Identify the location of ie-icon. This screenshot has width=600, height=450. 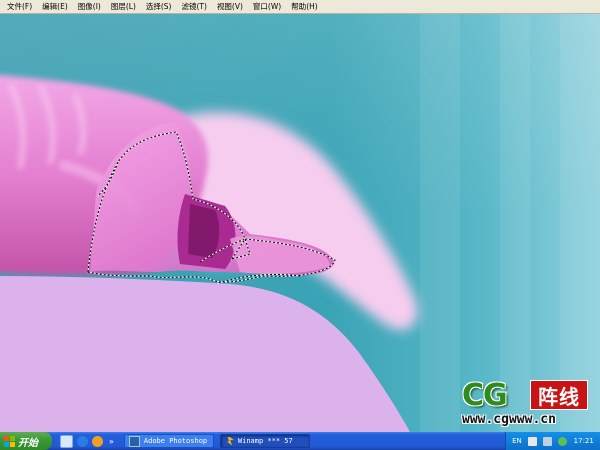
(82, 441).